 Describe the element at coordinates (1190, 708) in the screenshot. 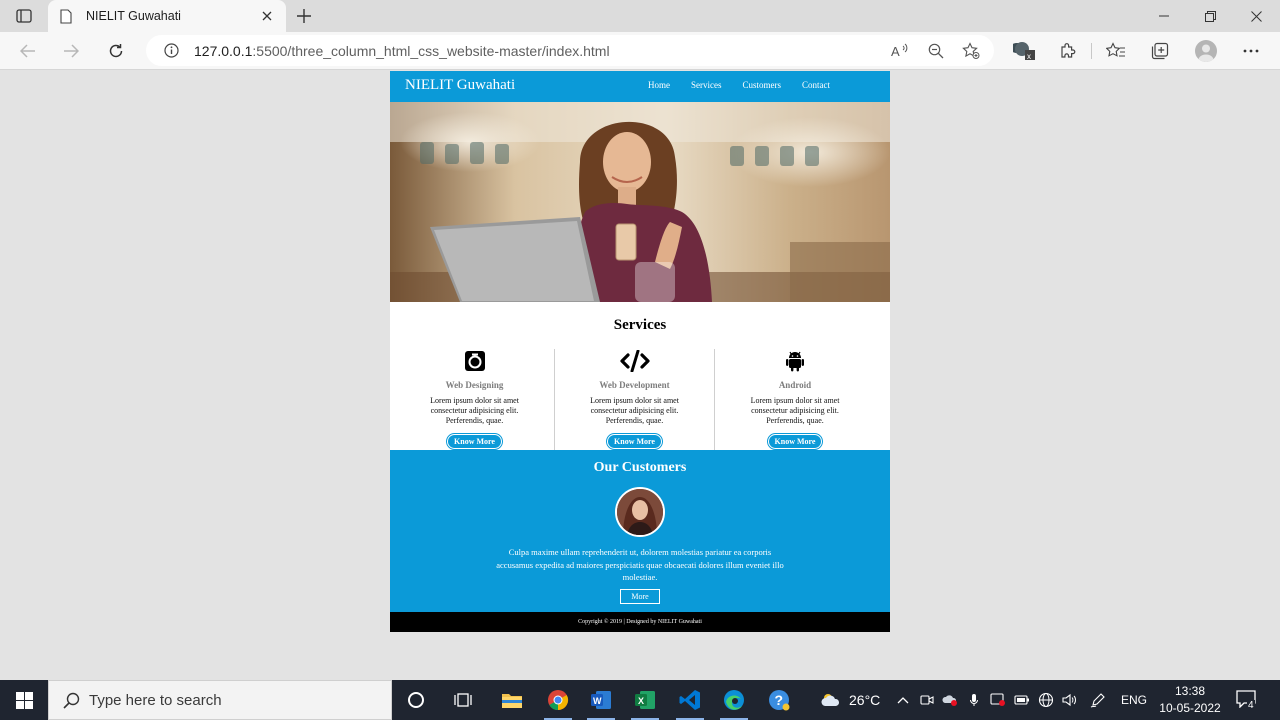

I see `clock-date: 10-05-2022` at that location.